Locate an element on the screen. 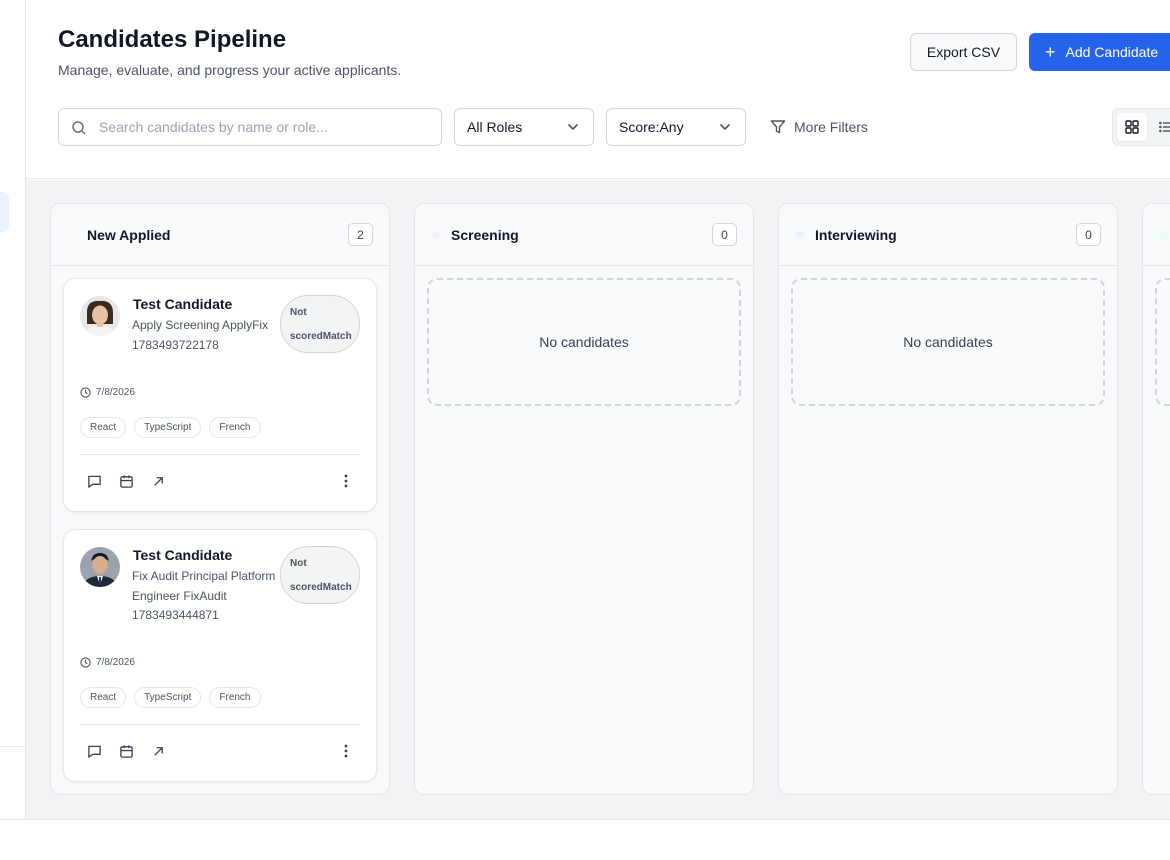  more-filters-button: More Filters is located at coordinates (819, 127).